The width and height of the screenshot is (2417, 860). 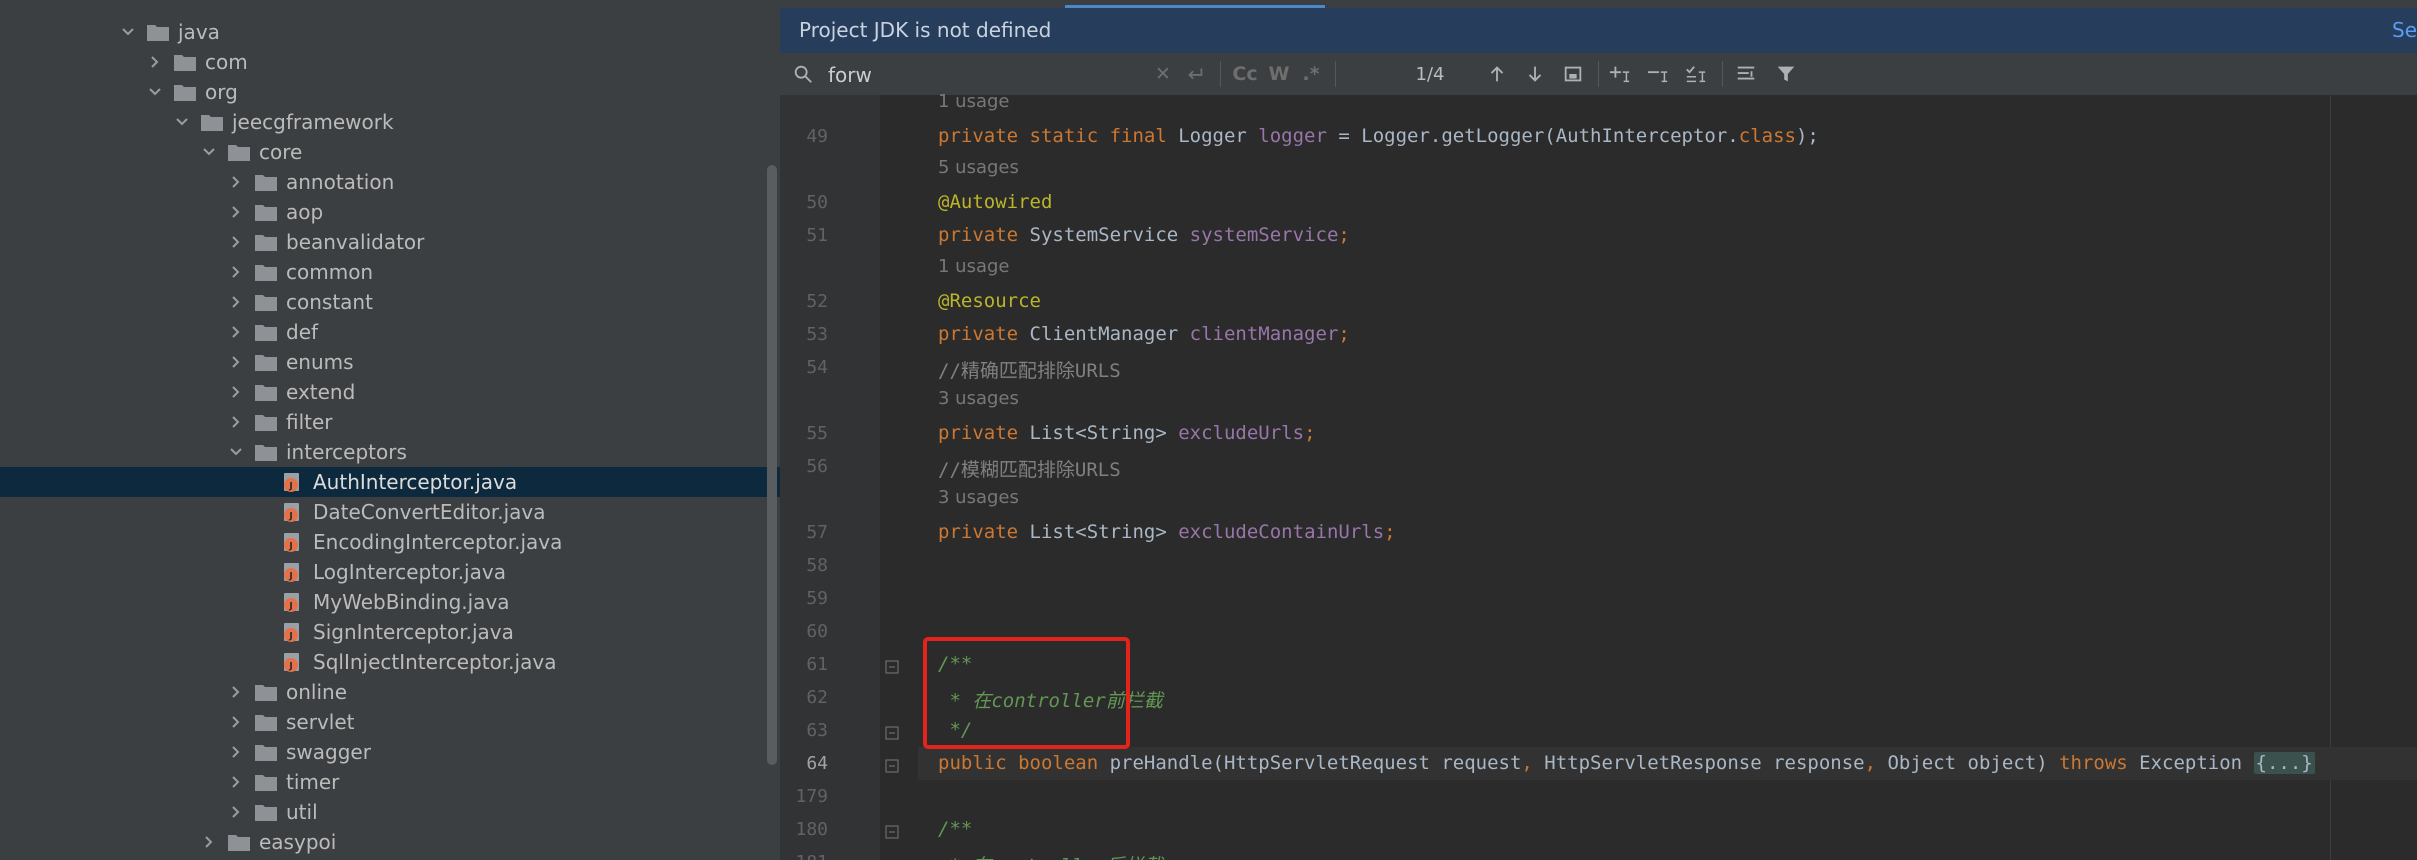 I want to click on words-toggle: W, so click(x=1279, y=74).